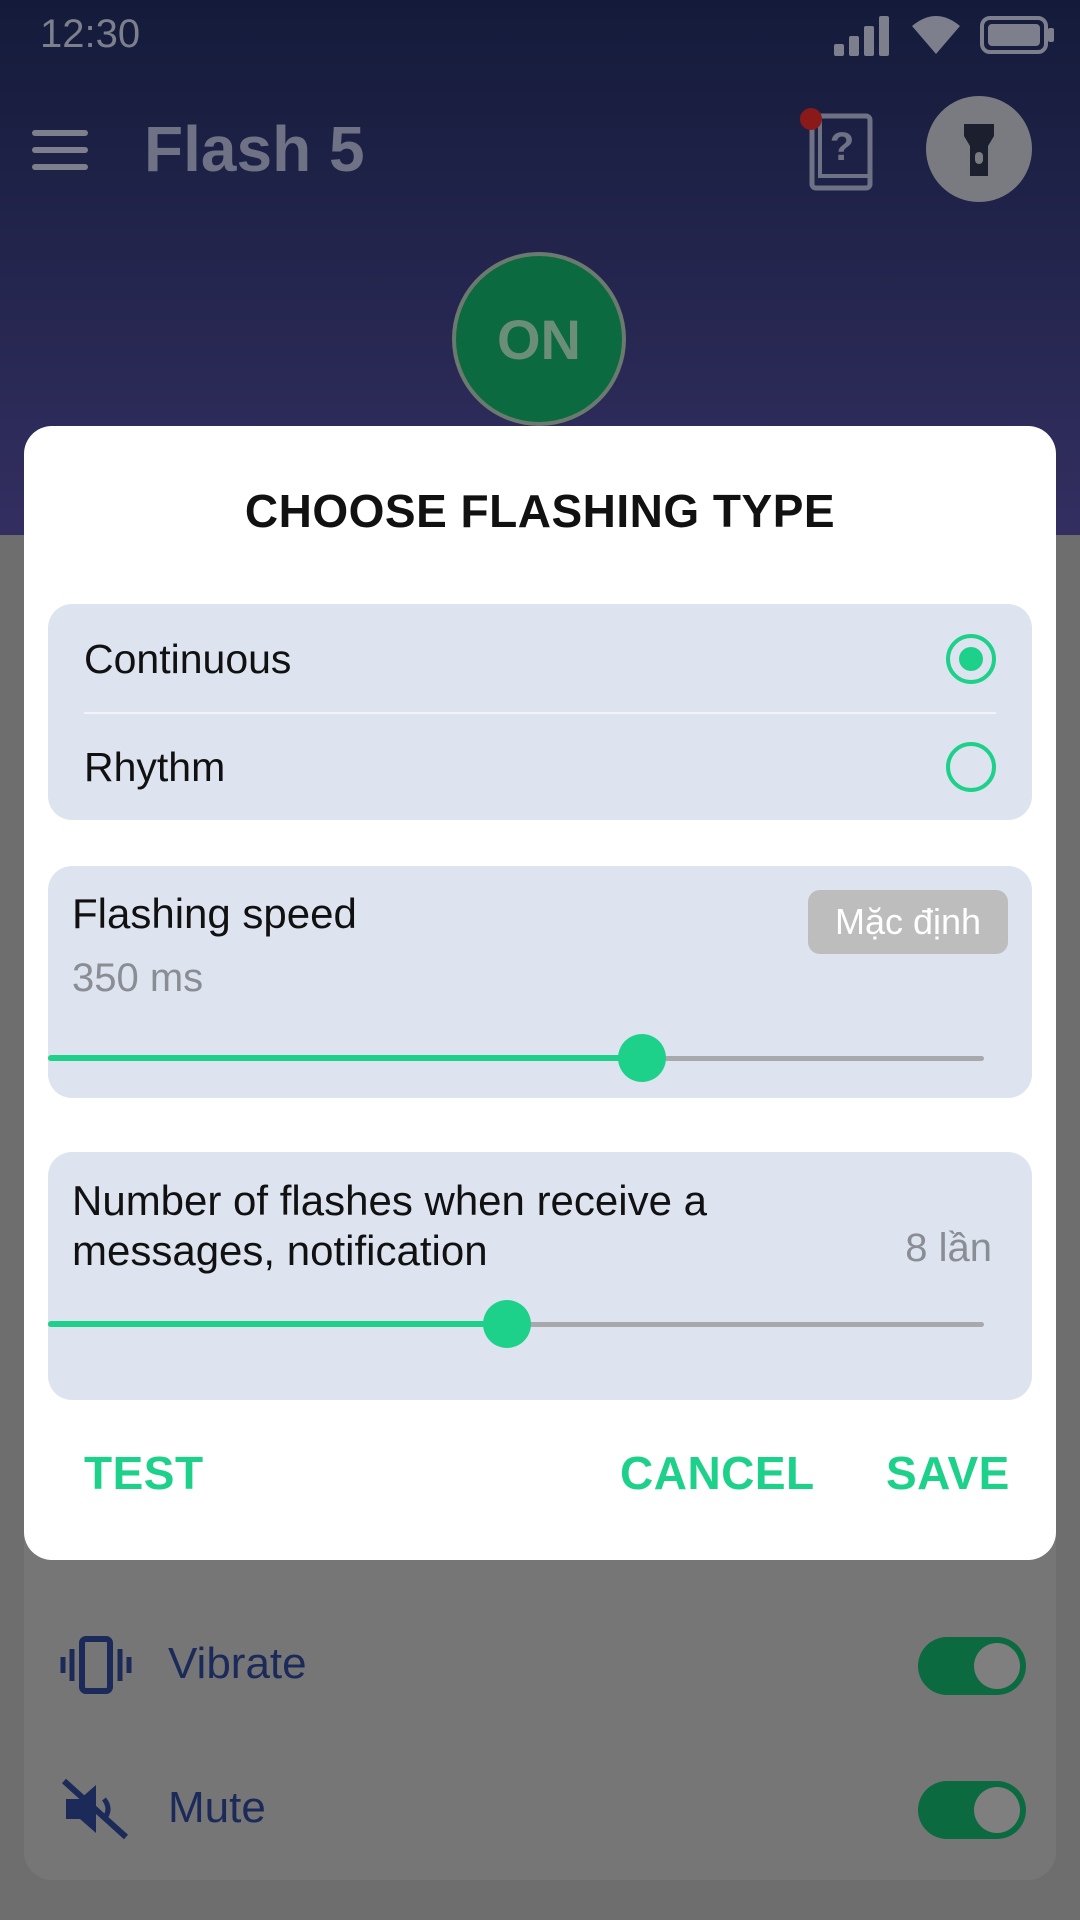 This screenshot has height=1920, width=1080. Describe the element at coordinates (540, 35) in the screenshot. I see `status-bar: 12:30` at that location.